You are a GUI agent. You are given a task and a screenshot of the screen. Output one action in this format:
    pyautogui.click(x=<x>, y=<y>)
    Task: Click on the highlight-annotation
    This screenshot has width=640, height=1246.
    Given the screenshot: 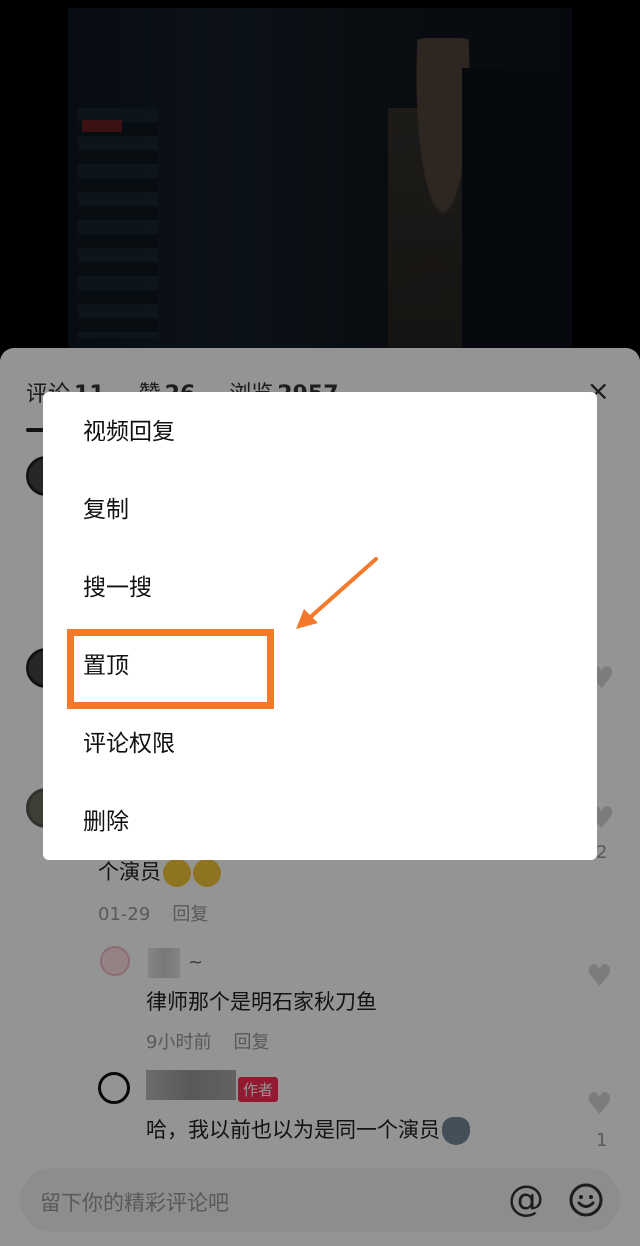 What is the action you would take?
    pyautogui.click(x=170, y=669)
    